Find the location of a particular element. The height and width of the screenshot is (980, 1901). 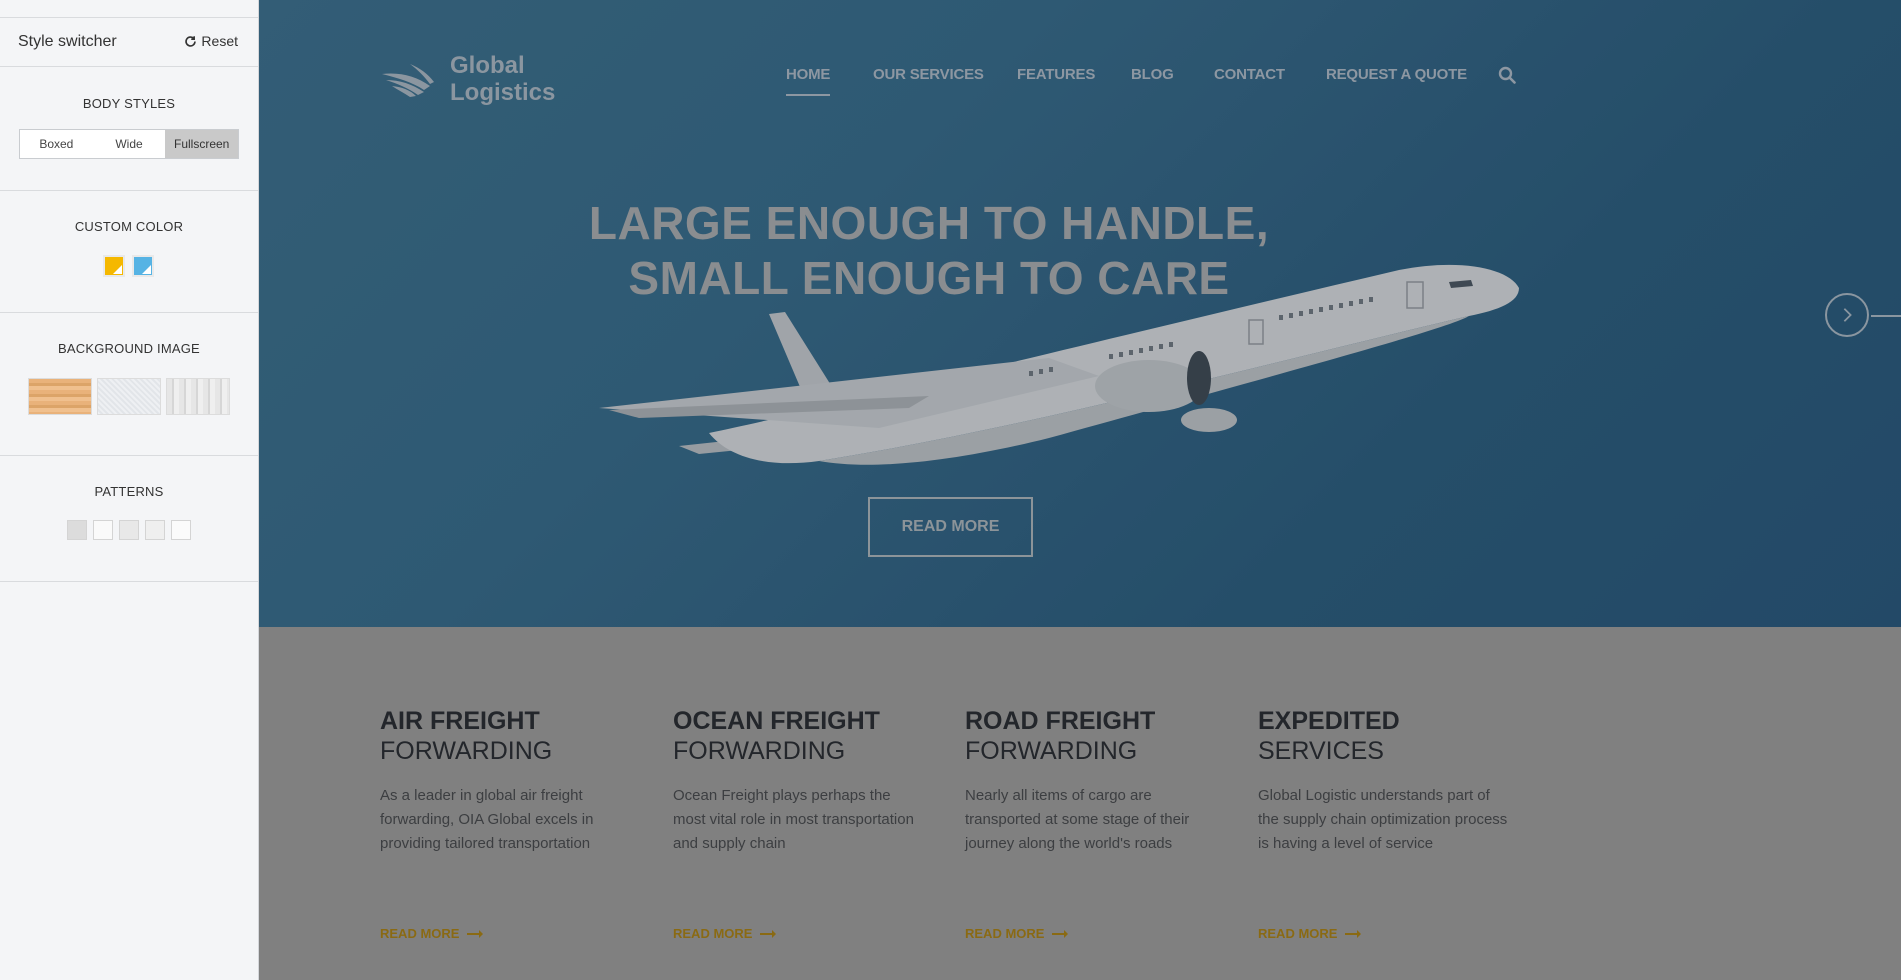

search-icon is located at coordinates (1507, 75).